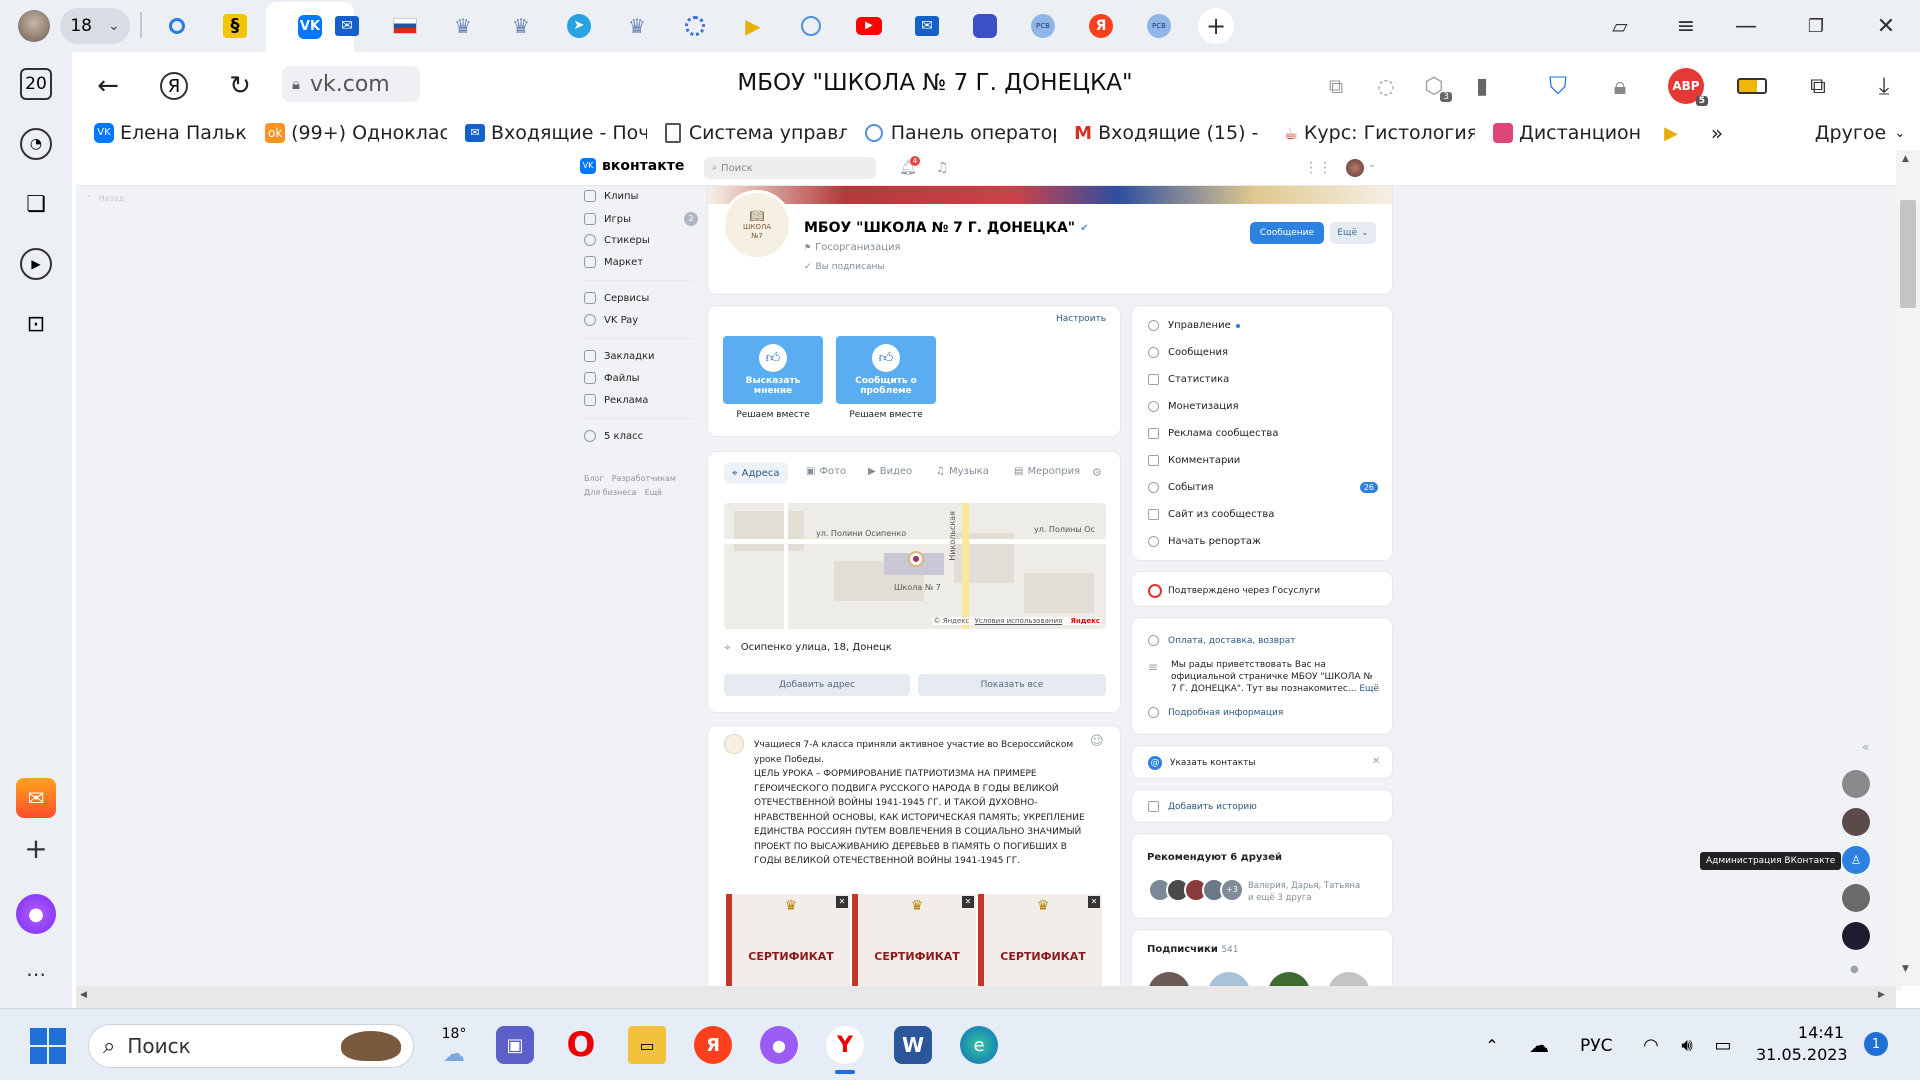 The width and height of the screenshot is (1920, 1080). I want to click on manage-item-stats: Статистика, so click(1188, 379).